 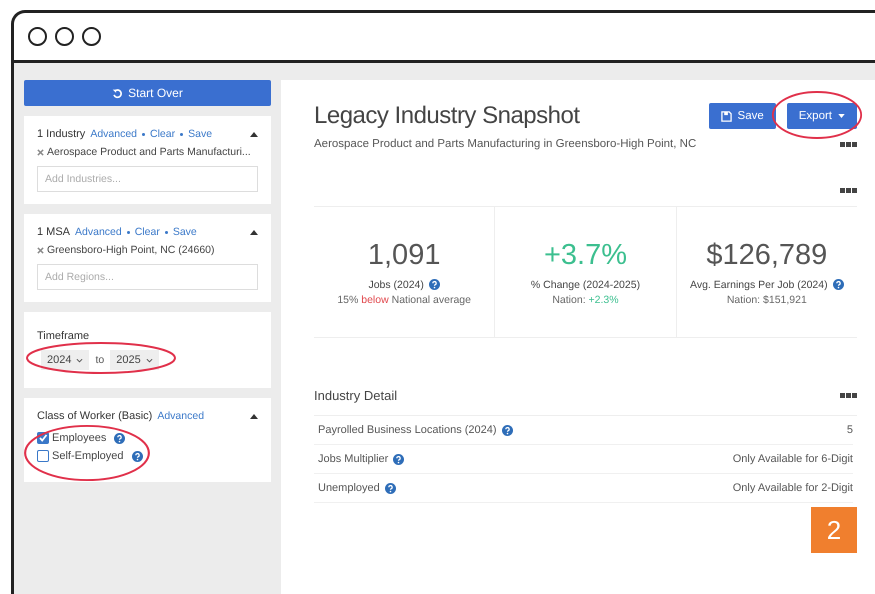 What do you see at coordinates (586, 255) in the screenshot?
I see `stat-value: +3.7%` at bounding box center [586, 255].